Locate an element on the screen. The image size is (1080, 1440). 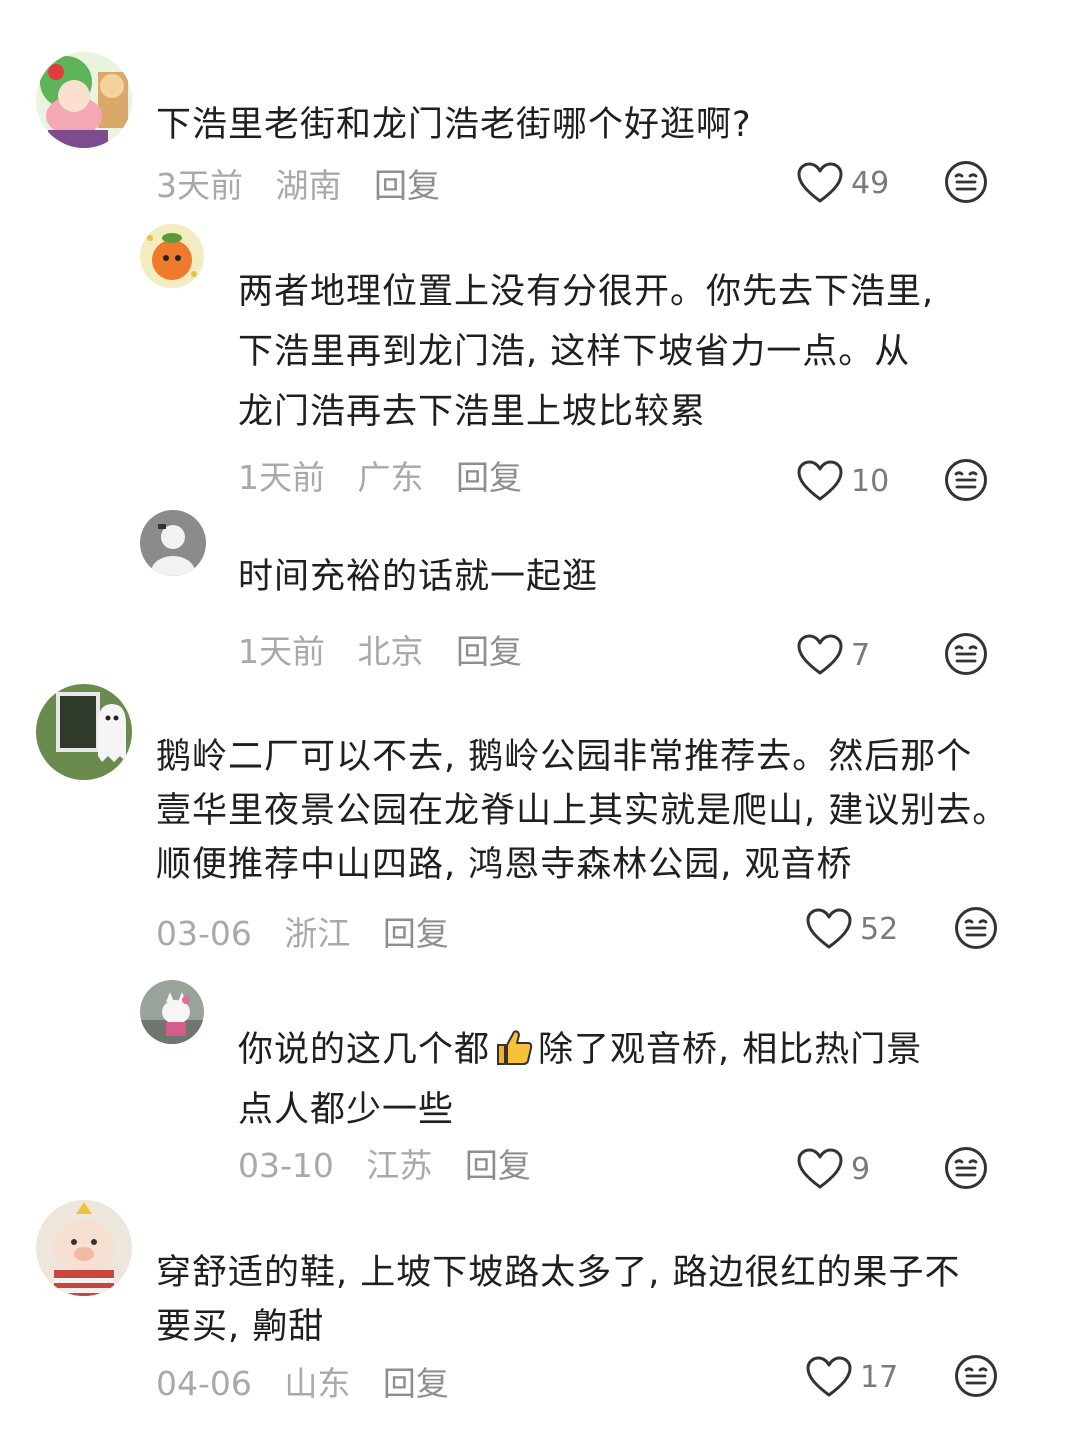
comment-text-segment: 除了观音桥, 相比热门景 is located at coordinates (730, 1050).